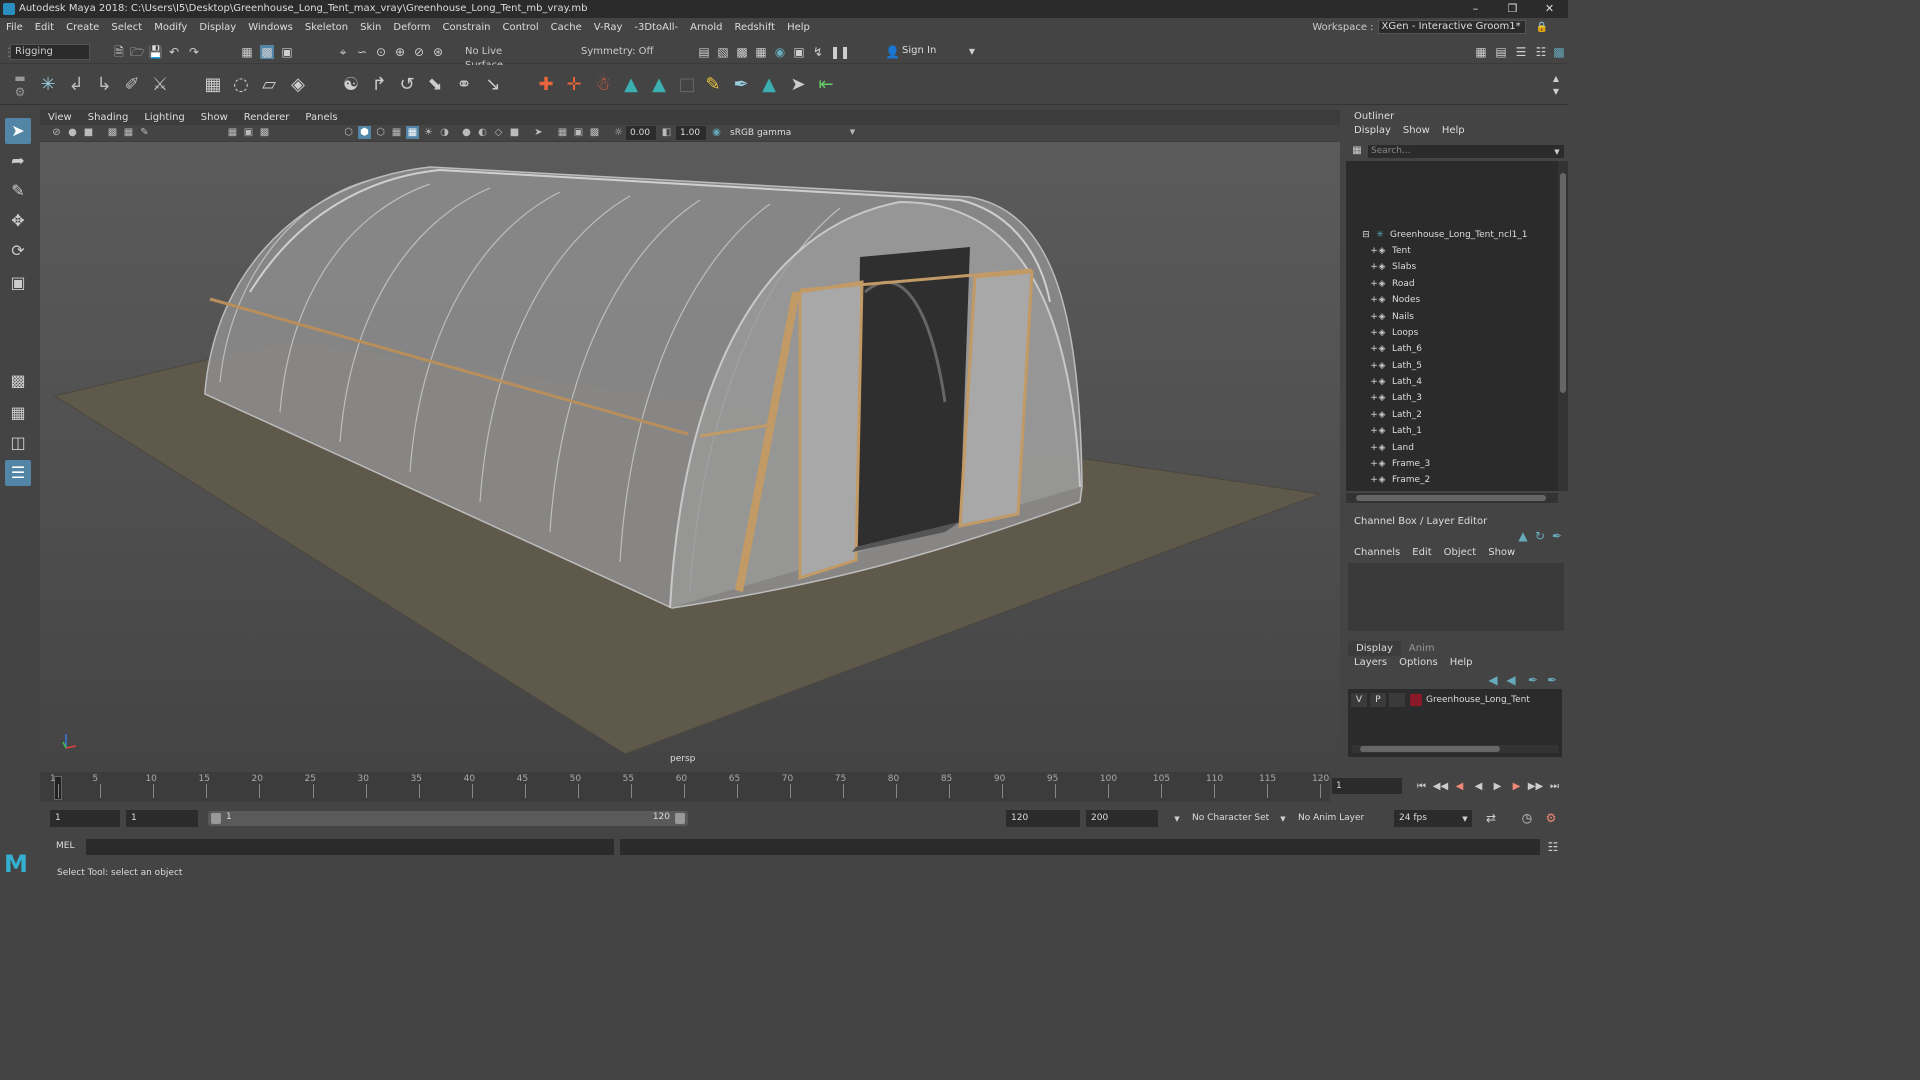  Describe the element at coordinates (608, 27) in the screenshot. I see `menu-vray: V-Ray` at that location.